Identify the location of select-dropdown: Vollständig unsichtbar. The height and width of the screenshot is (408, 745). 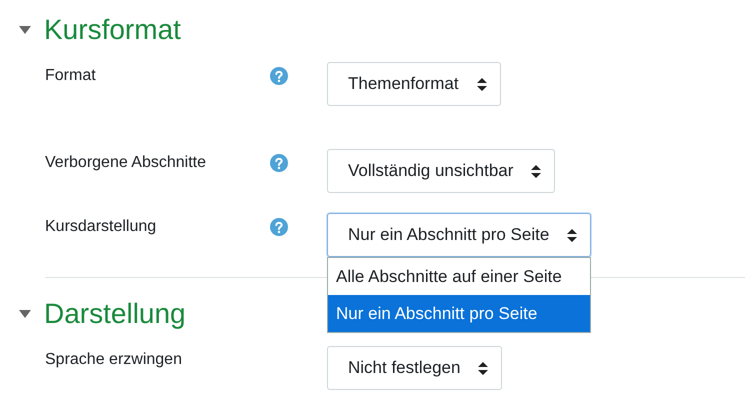
(441, 171).